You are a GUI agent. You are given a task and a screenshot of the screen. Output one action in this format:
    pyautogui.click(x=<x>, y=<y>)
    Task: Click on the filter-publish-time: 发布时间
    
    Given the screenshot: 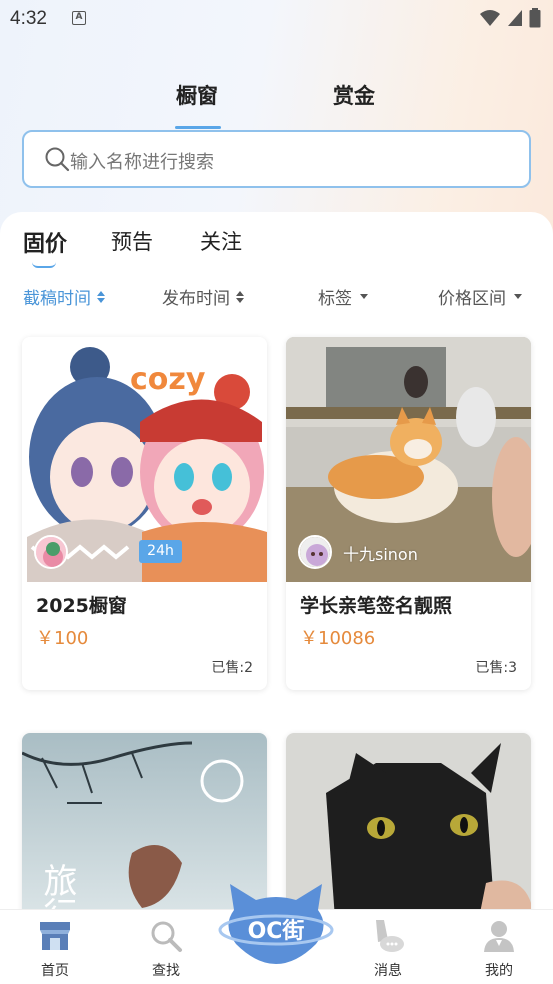 What is the action you would take?
    pyautogui.click(x=203, y=296)
    